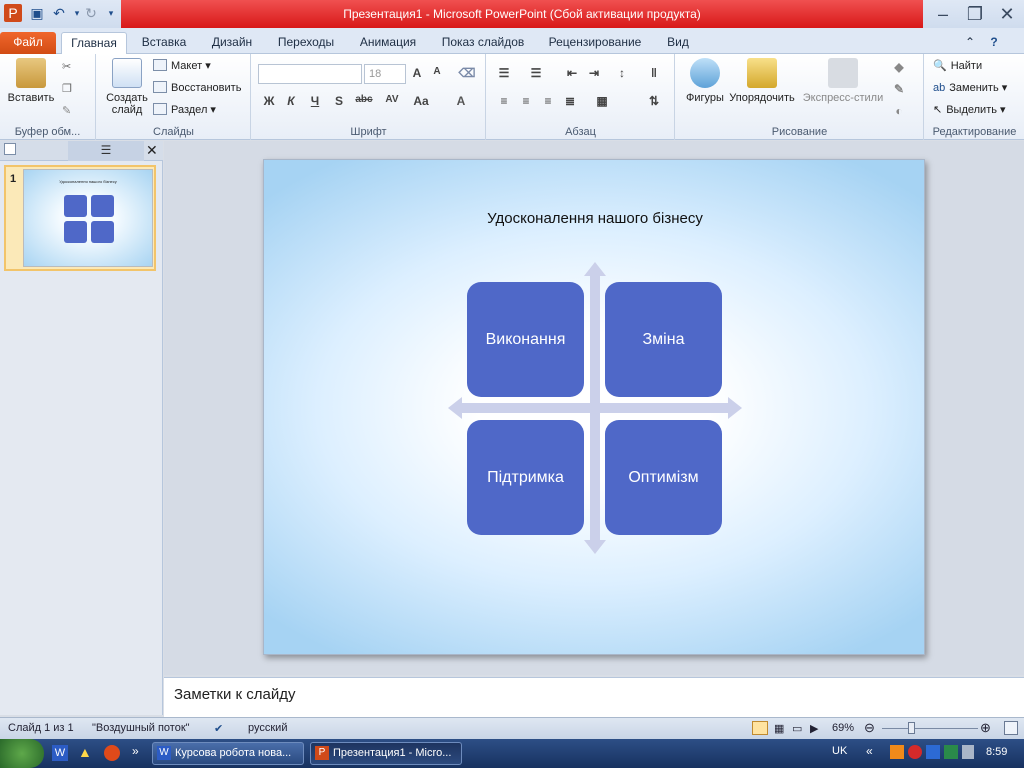 This screenshot has width=1024, height=768. What do you see at coordinates (839, 751) in the screenshot?
I see `keyboard-layout: UK` at bounding box center [839, 751].